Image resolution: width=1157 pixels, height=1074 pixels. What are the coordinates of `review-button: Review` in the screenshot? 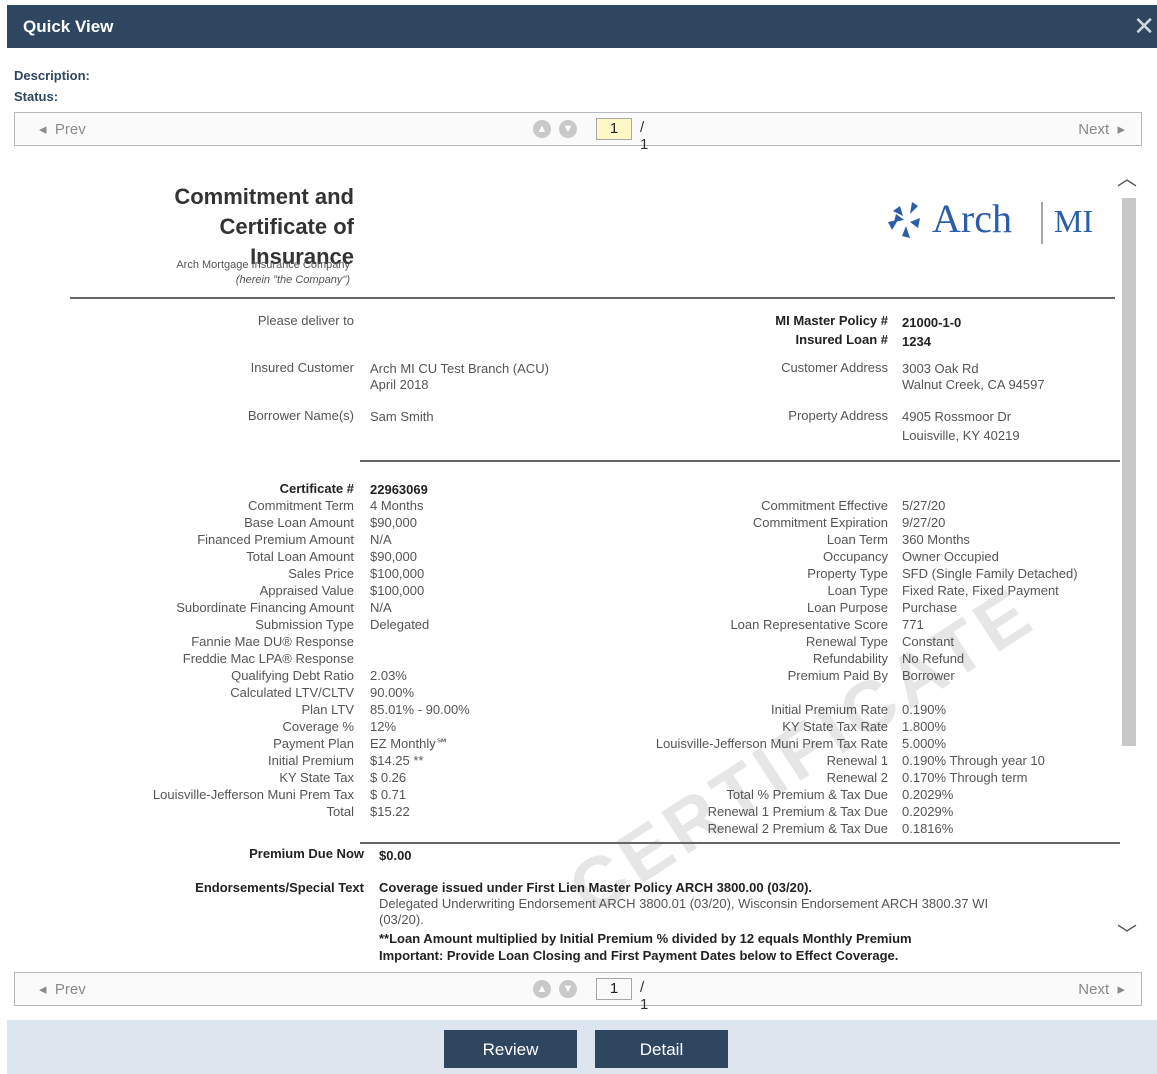 It's located at (510, 1049).